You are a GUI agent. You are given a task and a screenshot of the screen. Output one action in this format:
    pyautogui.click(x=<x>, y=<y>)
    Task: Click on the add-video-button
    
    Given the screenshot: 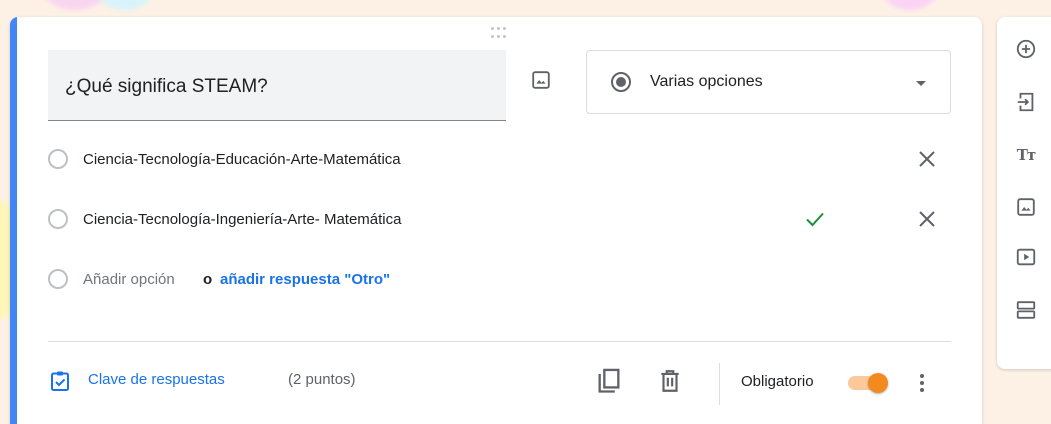 What is the action you would take?
    pyautogui.click(x=1026, y=257)
    